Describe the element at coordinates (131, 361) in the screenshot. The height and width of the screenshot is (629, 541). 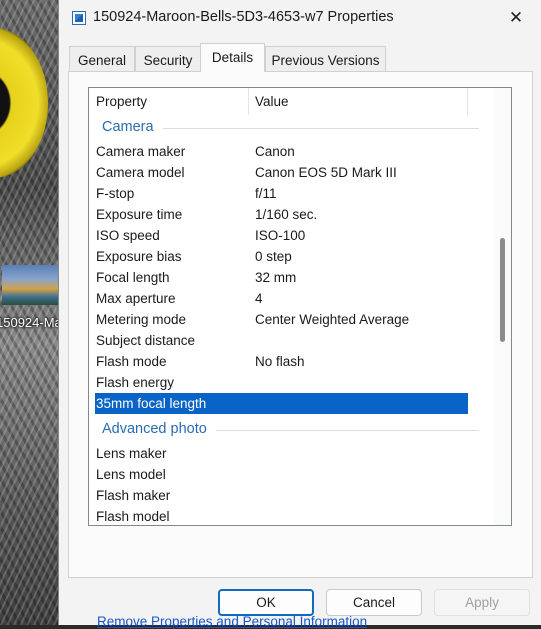
I see `property-name: Flash mode` at that location.